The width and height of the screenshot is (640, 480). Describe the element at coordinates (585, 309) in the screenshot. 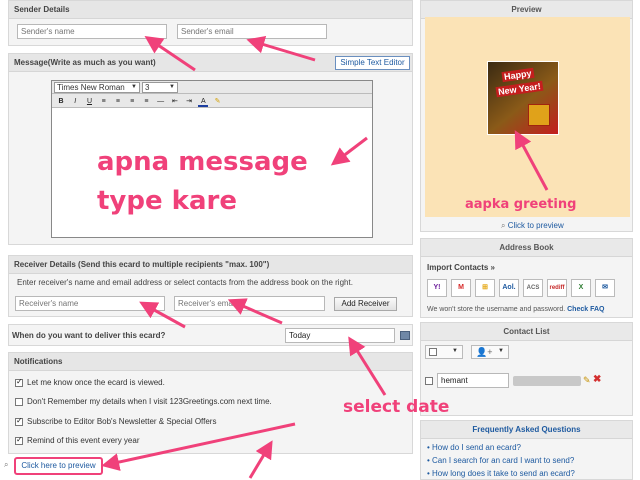

I see `check-faq-link: Check FAQ` at that location.